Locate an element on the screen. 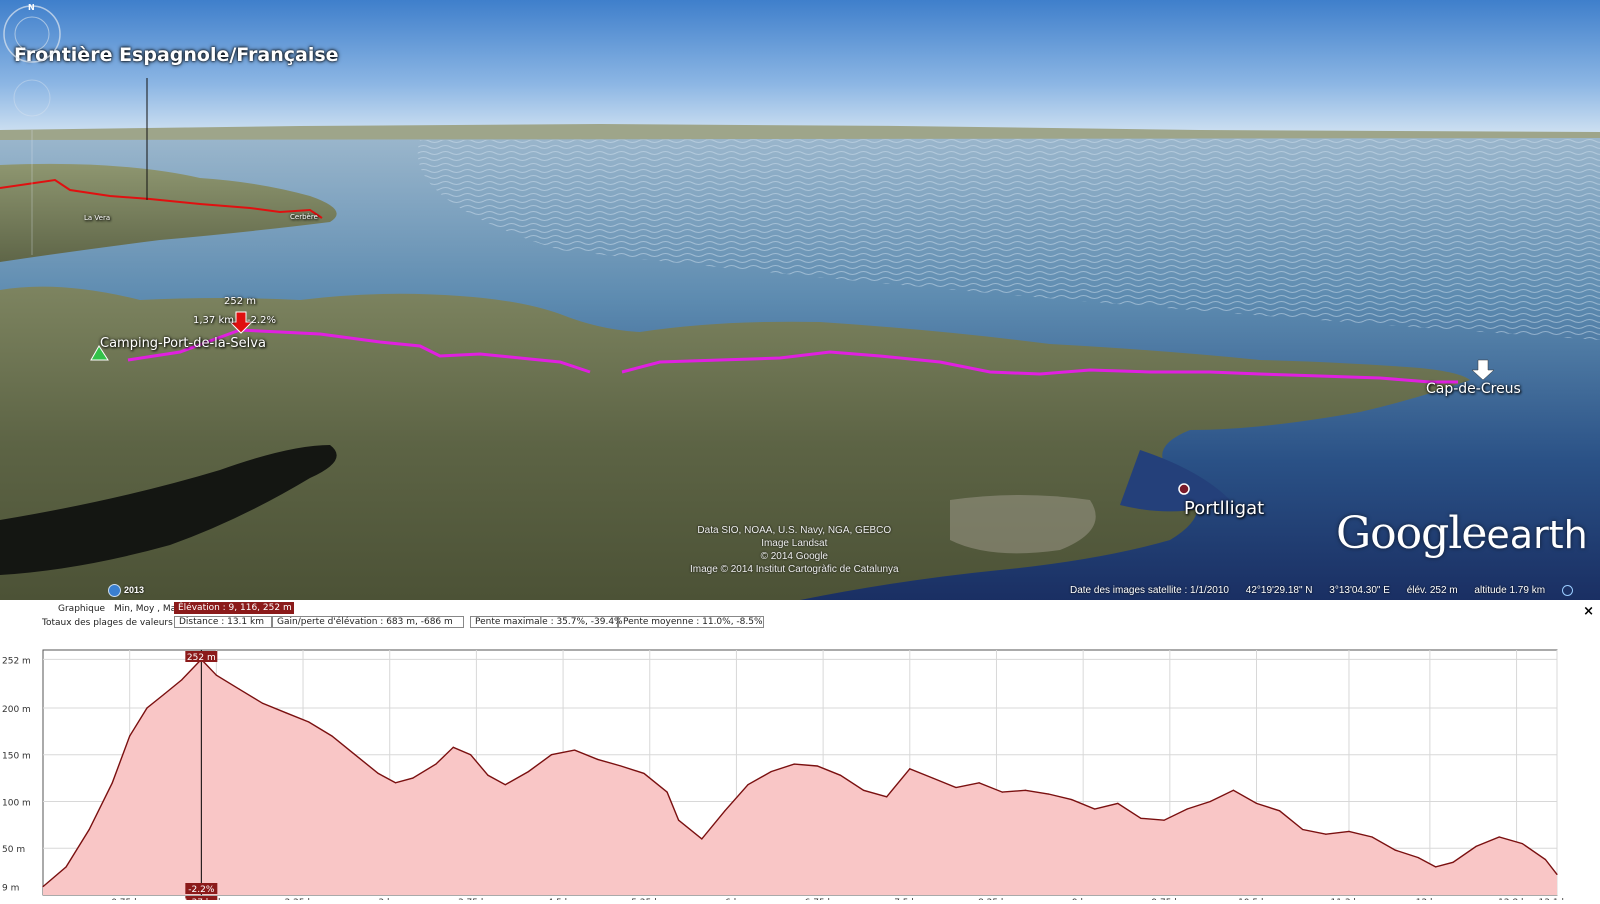 This screenshot has height=904, width=1600. place-label-cerbere: Cerbère is located at coordinates (304, 217).